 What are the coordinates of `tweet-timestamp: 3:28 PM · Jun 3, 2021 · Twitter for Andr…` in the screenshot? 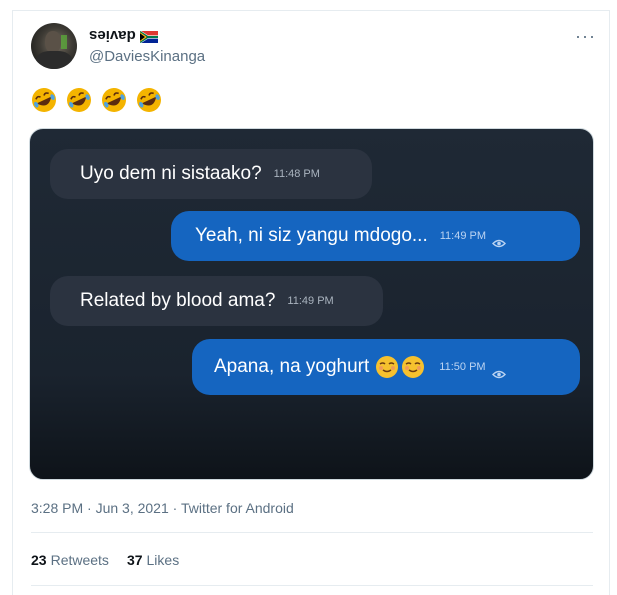 It's located at (162, 508).